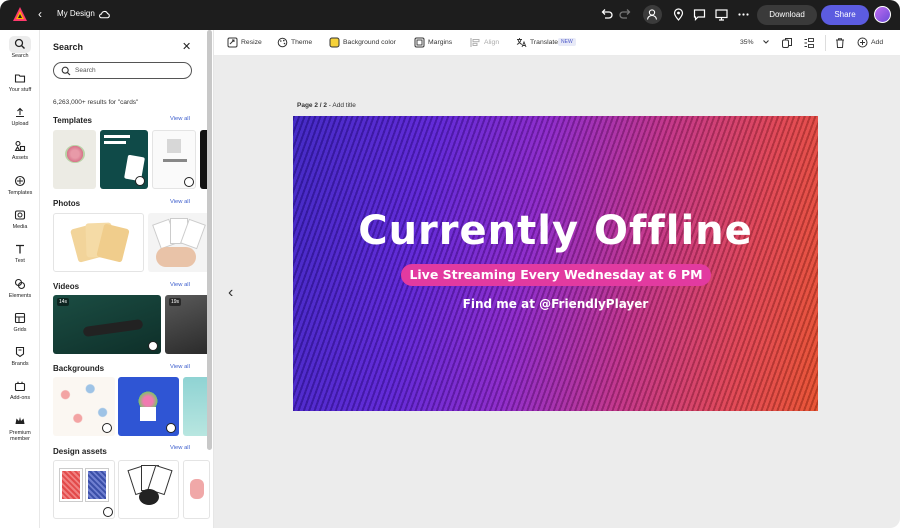 The width and height of the screenshot is (900, 528). What do you see at coordinates (877, 42) in the screenshot?
I see `add-label: Add` at bounding box center [877, 42].